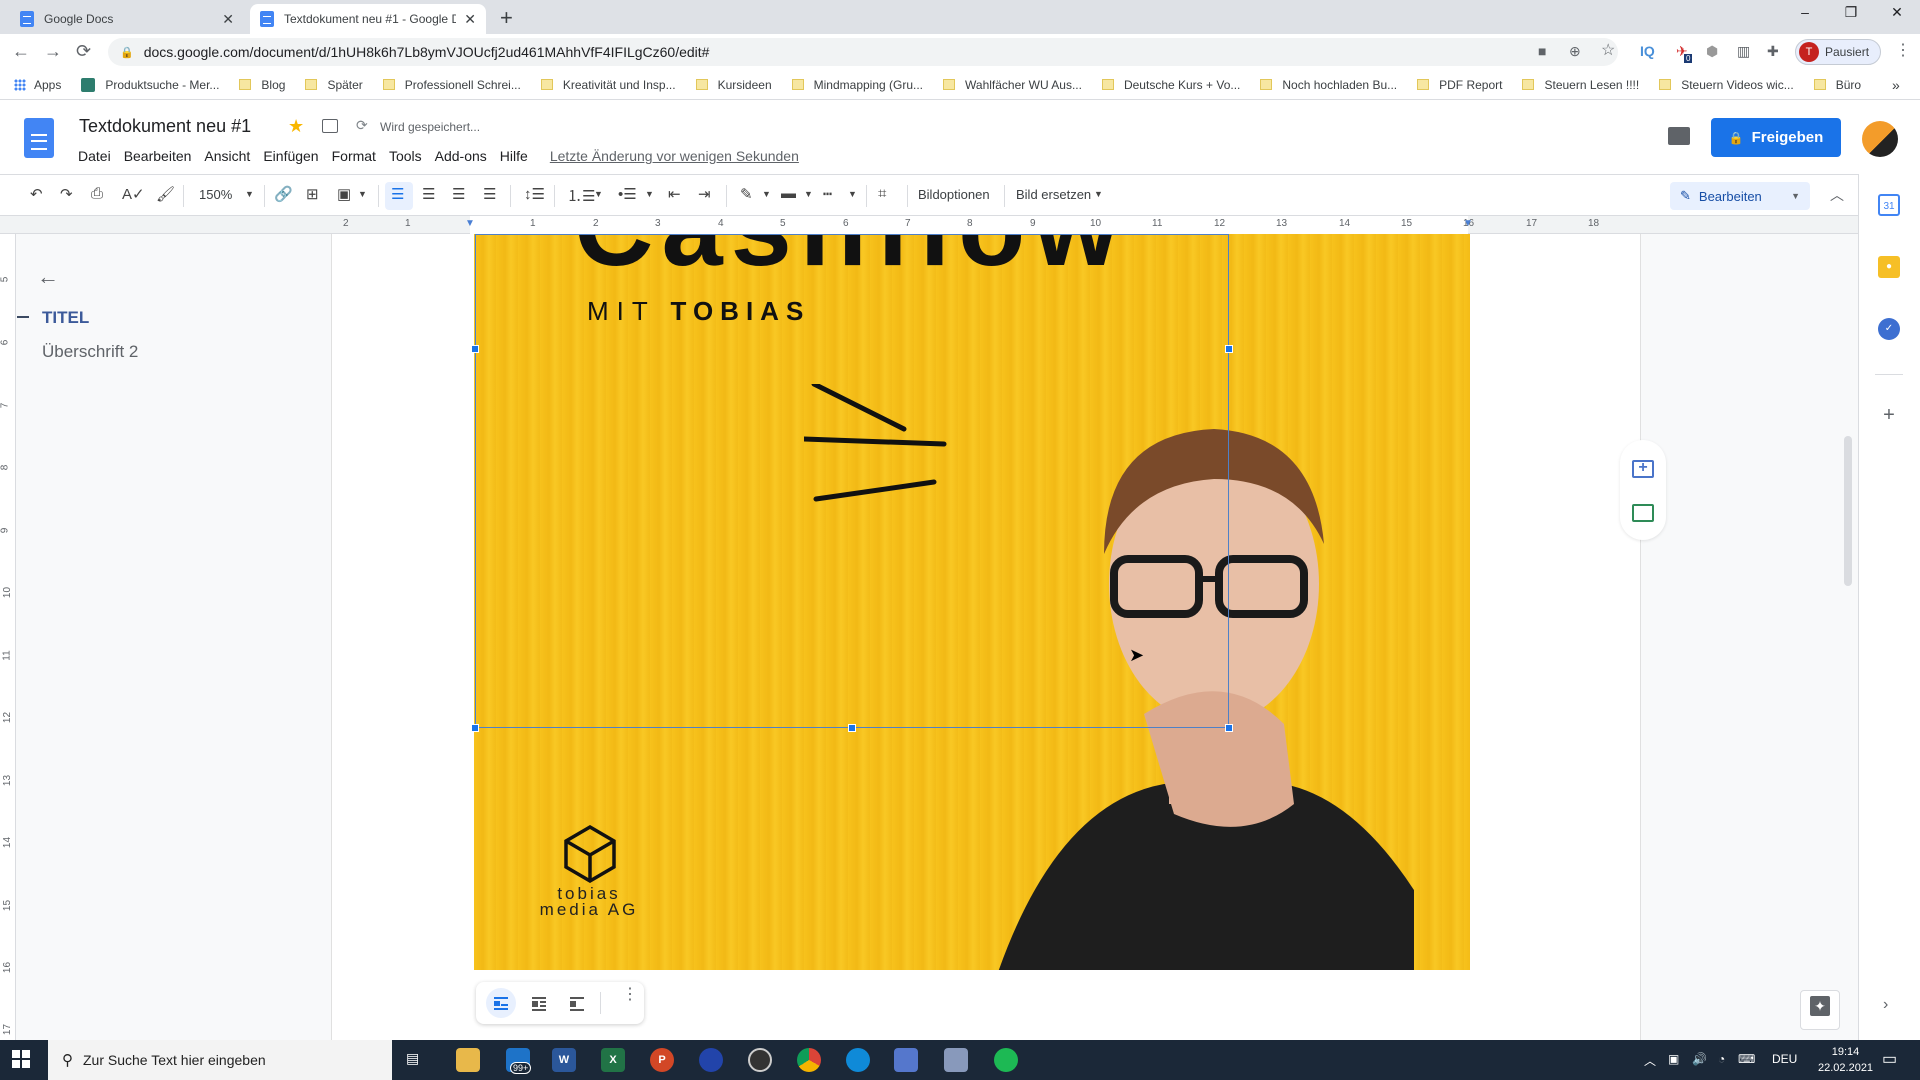 This screenshot has height=1080, width=1920. What do you see at coordinates (94, 156) in the screenshot?
I see `menu-datei: Datei` at bounding box center [94, 156].